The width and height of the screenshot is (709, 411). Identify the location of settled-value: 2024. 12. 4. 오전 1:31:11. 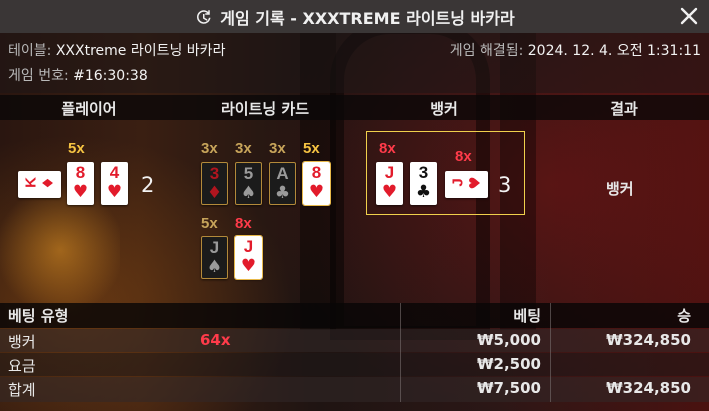
(614, 51).